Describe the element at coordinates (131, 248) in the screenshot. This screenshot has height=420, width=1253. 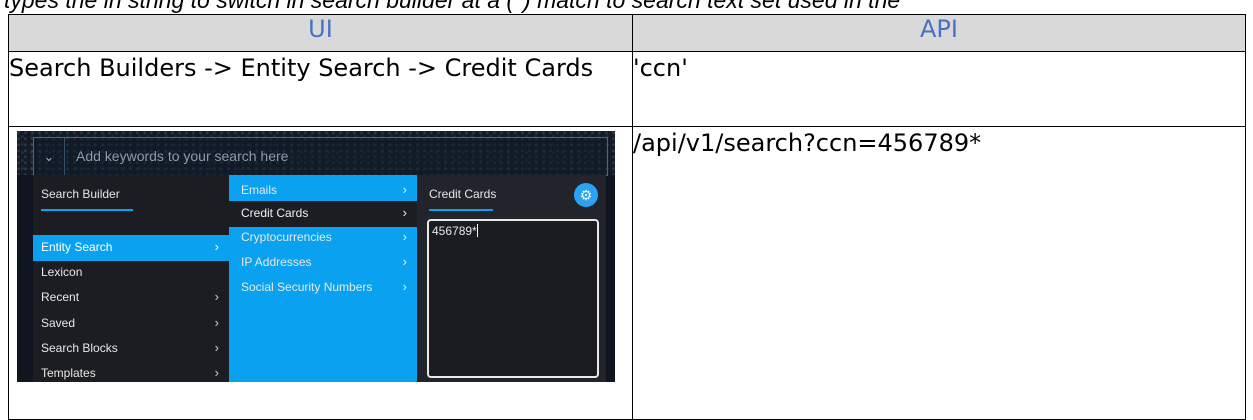
I see `menu-item-entity-search: Entity Search ›` at that location.